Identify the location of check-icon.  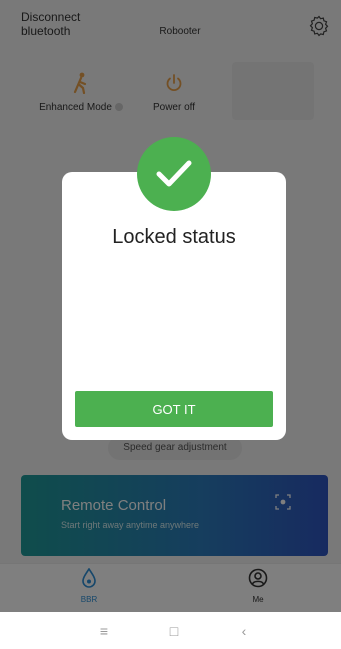
(174, 174).